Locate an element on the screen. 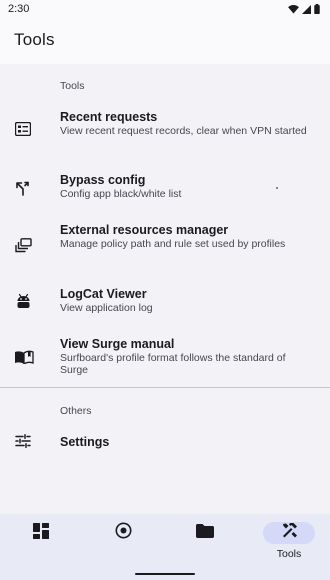 The image size is (330, 580). section-header-tools: Tools is located at coordinates (72, 86).